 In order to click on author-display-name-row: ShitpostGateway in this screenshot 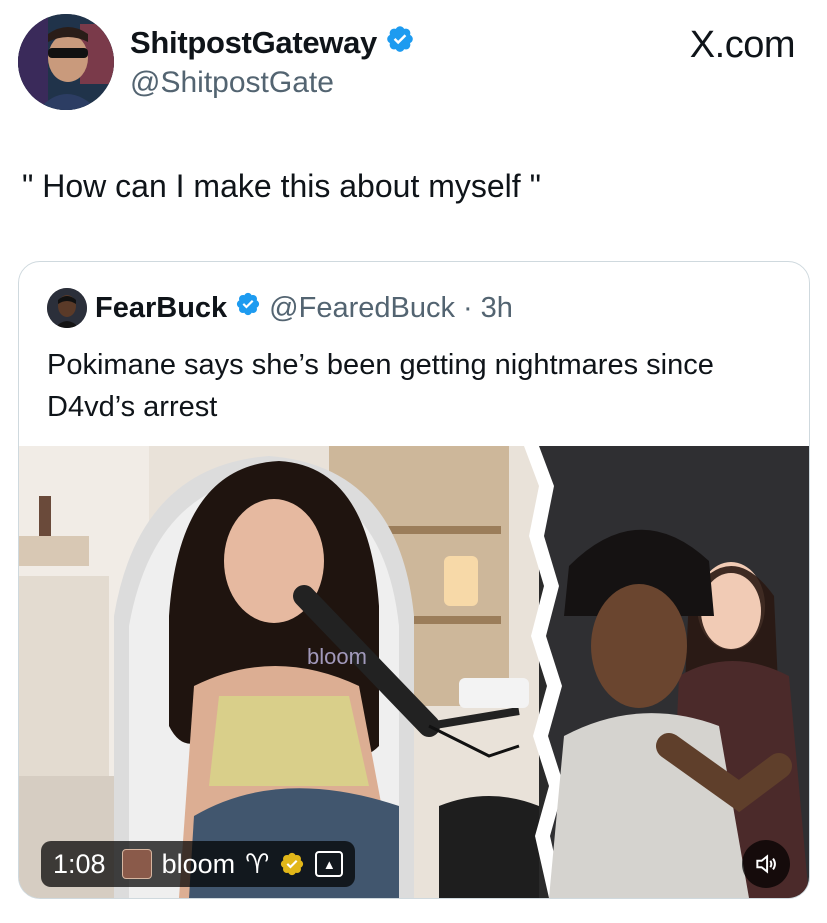, I will do `click(272, 43)`.